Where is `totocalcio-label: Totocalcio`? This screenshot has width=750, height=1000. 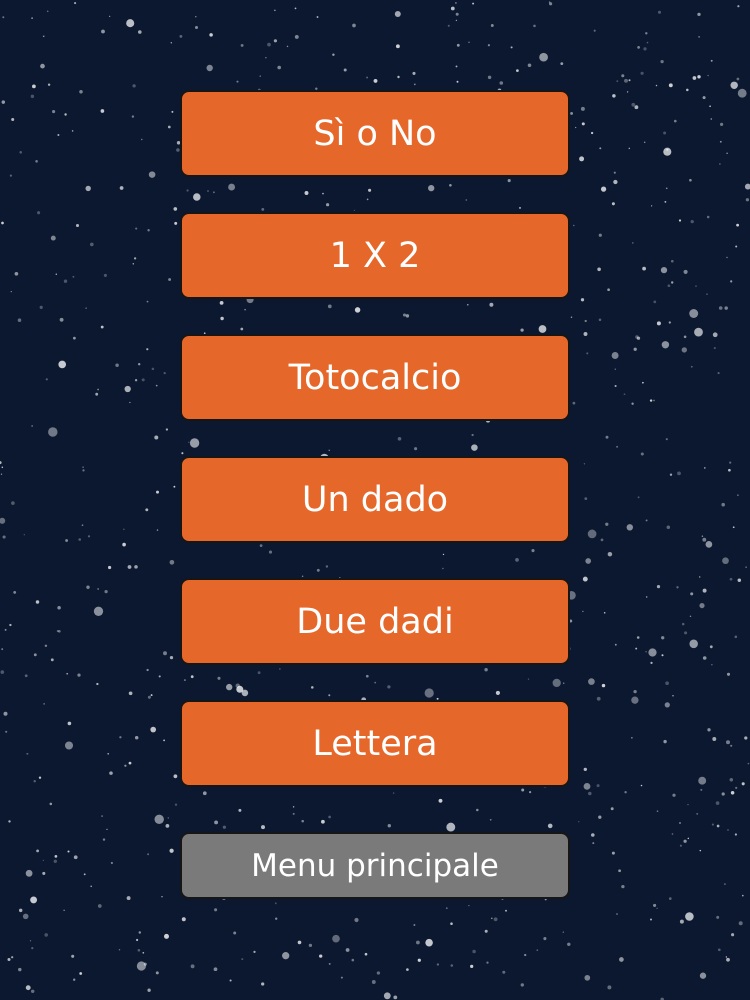
totocalcio-label: Totocalcio is located at coordinates (375, 377).